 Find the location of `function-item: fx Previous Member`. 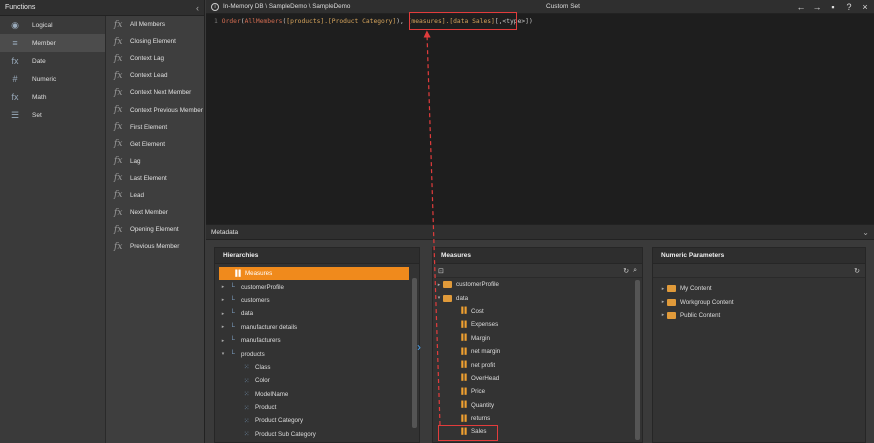

function-item: fx Previous Member is located at coordinates (155, 246).